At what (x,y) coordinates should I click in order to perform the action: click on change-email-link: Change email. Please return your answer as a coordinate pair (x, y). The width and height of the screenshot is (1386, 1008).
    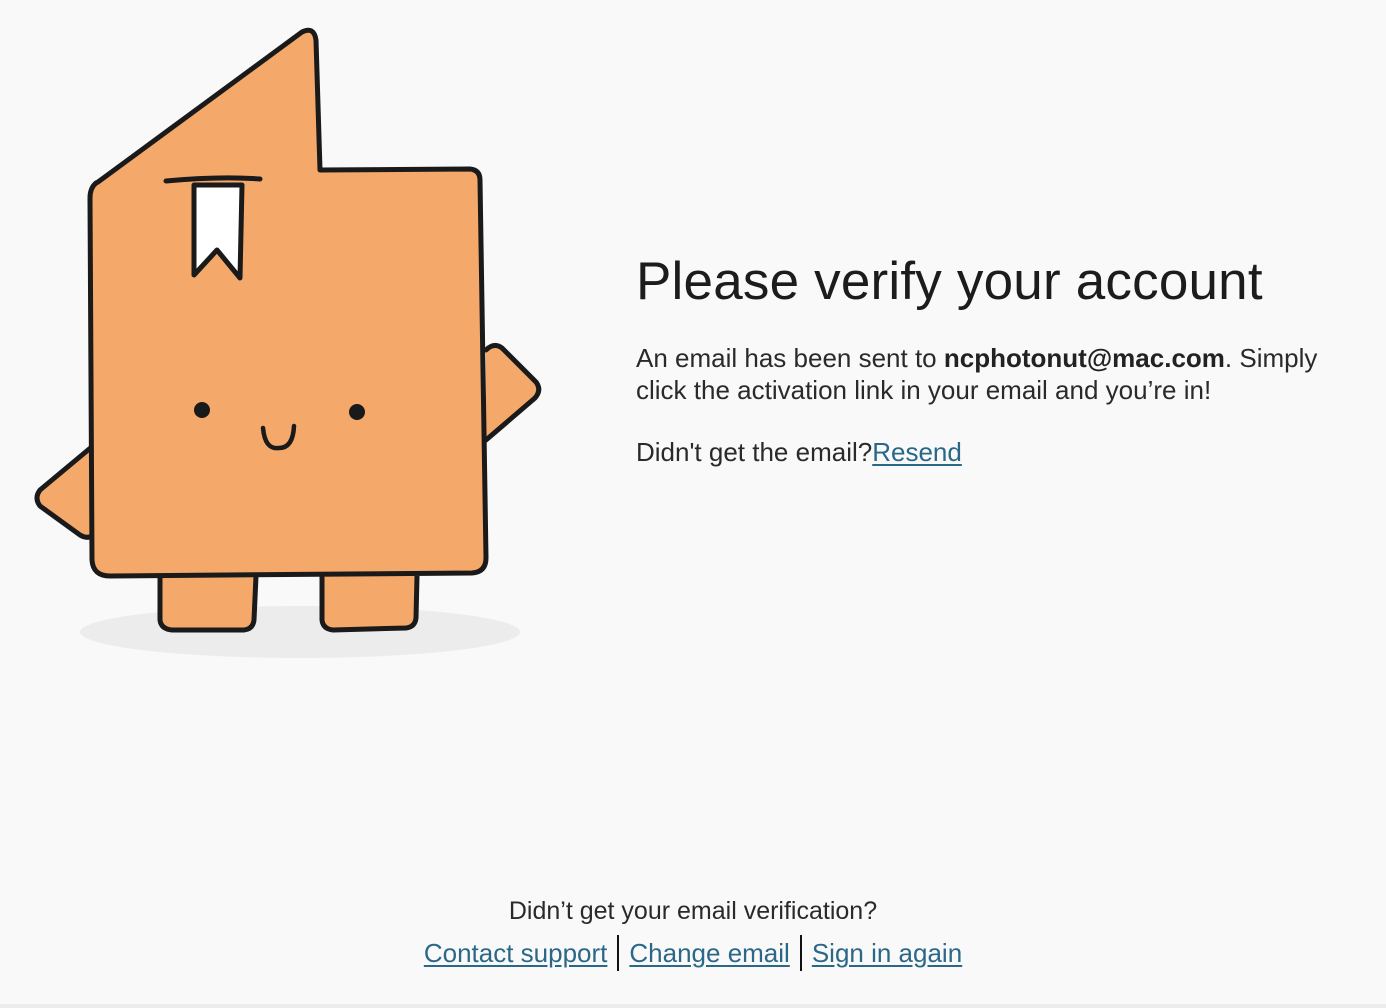
    Looking at the image, I should click on (709, 953).